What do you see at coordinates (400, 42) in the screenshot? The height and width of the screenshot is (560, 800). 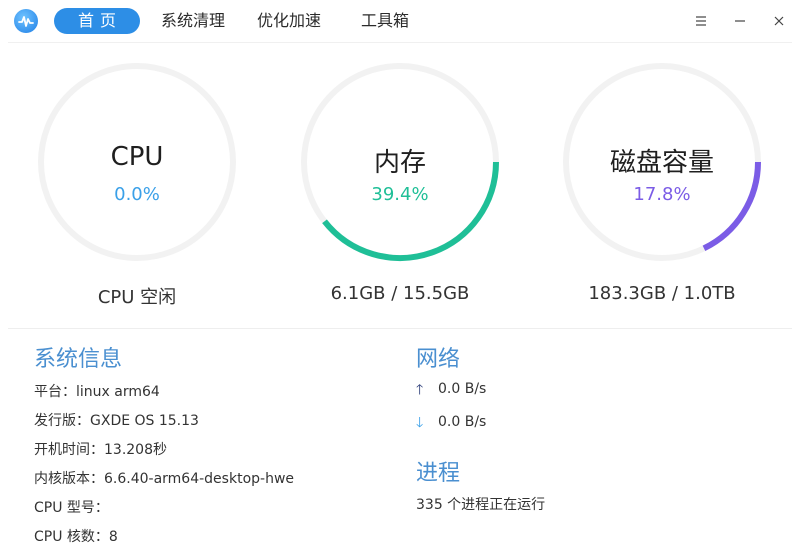 I see `title-divider` at bounding box center [400, 42].